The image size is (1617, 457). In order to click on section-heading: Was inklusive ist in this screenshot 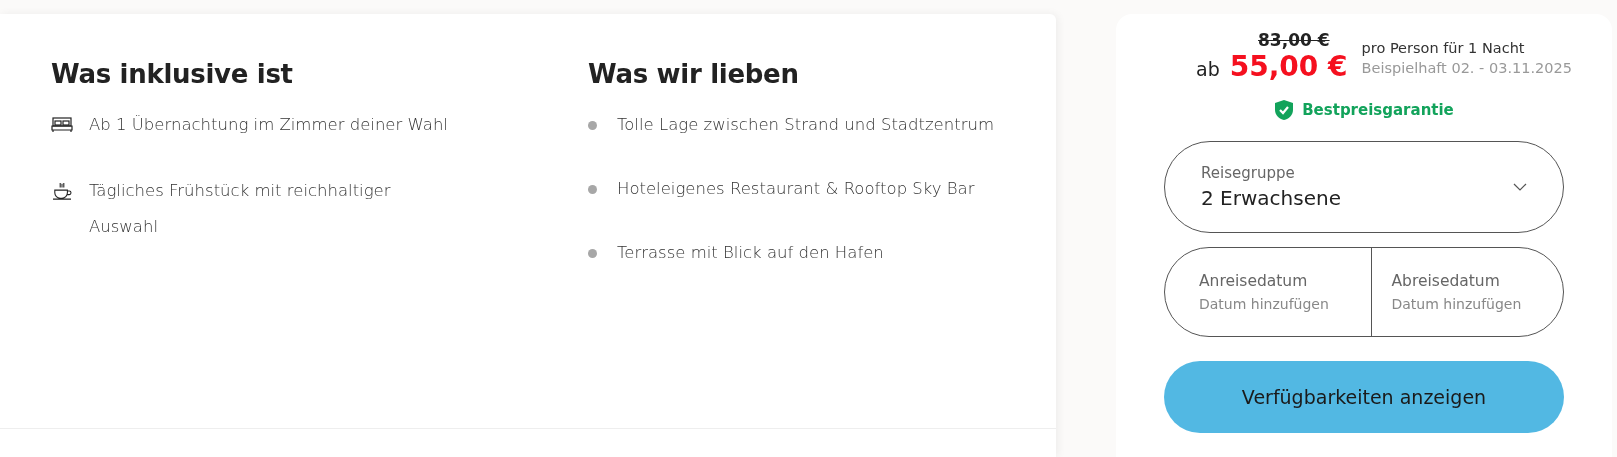, I will do `click(172, 74)`.